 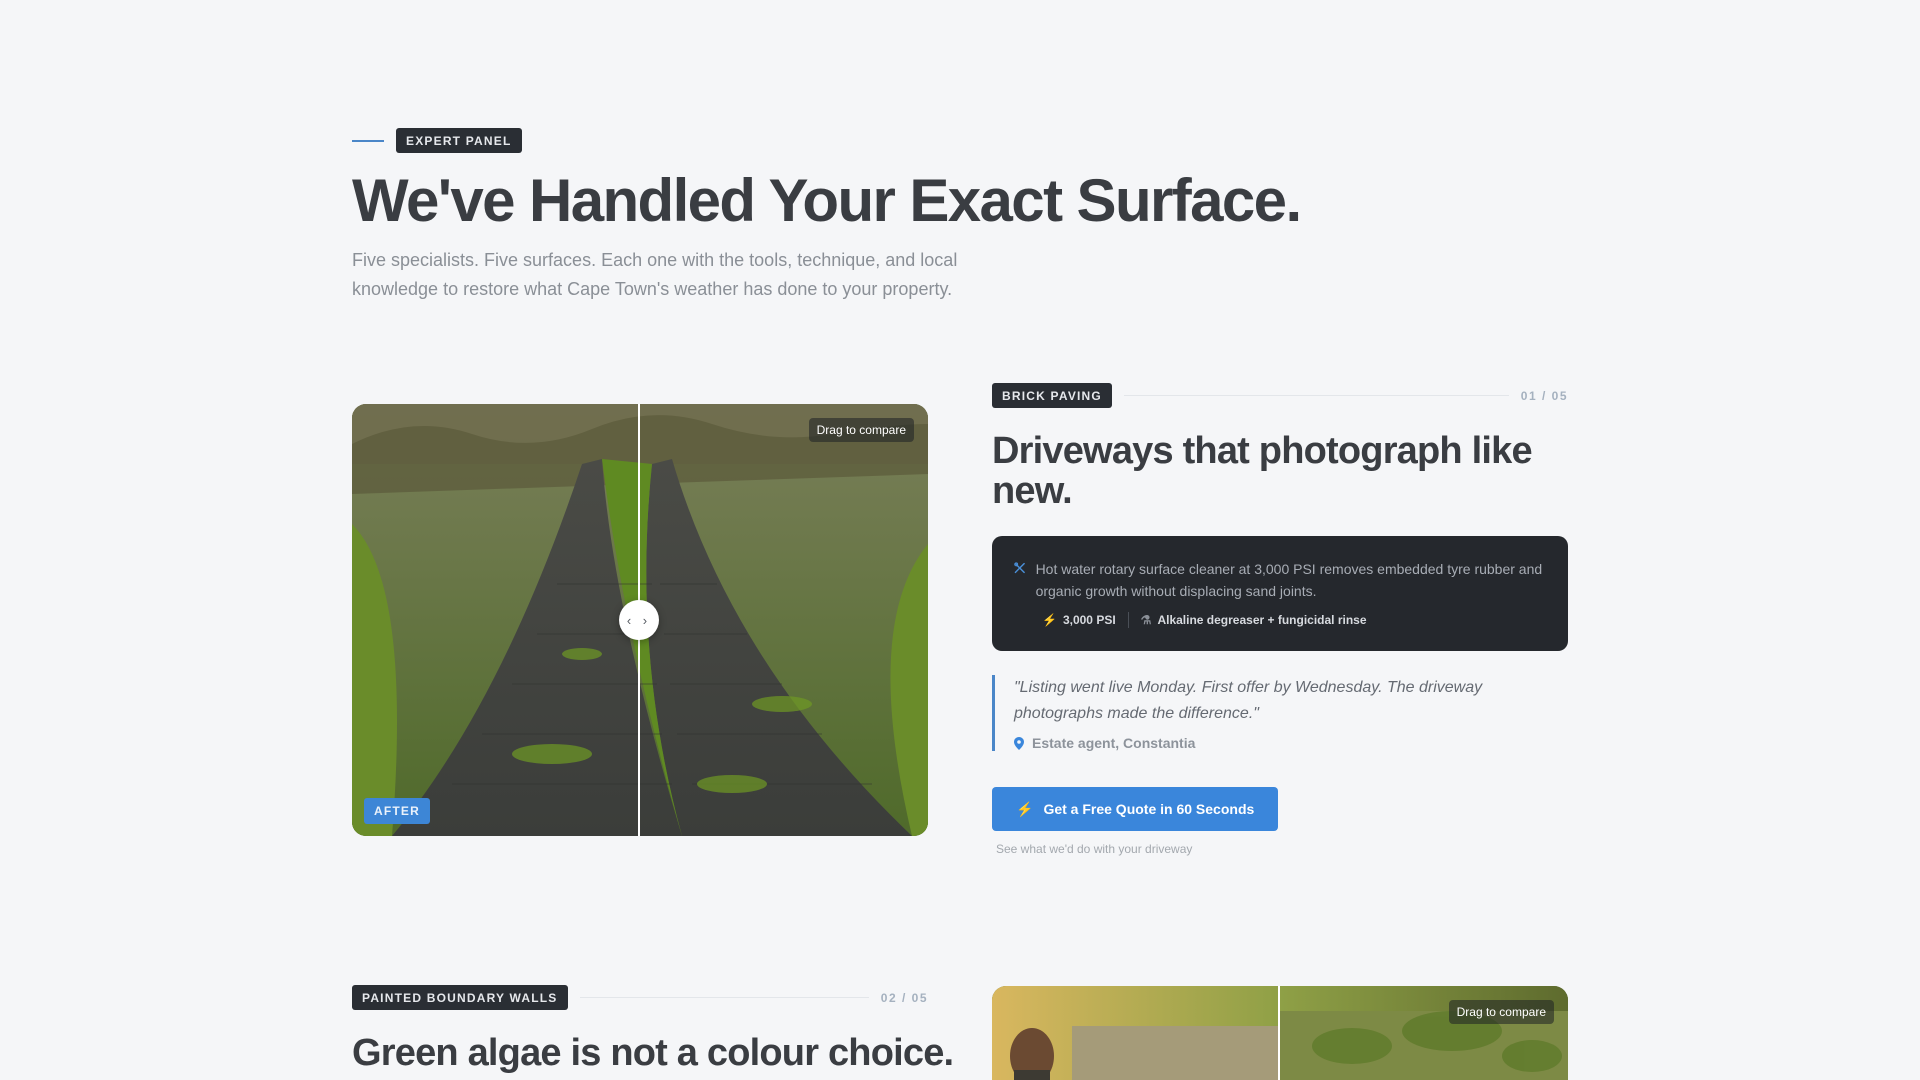 I want to click on after-badge: AFTER, so click(x=397, y=811).